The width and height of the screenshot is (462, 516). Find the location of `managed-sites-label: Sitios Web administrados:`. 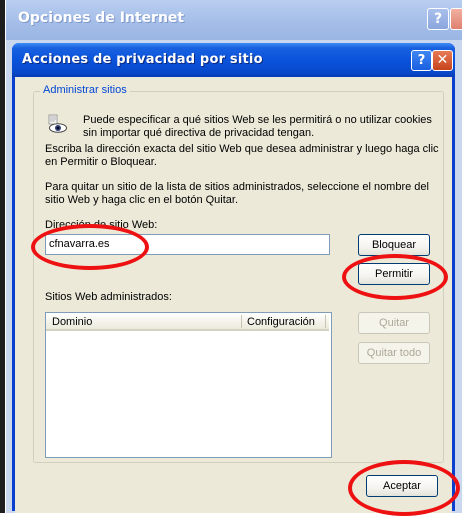

managed-sites-label: Sitios Web administrados: is located at coordinates (108, 297).